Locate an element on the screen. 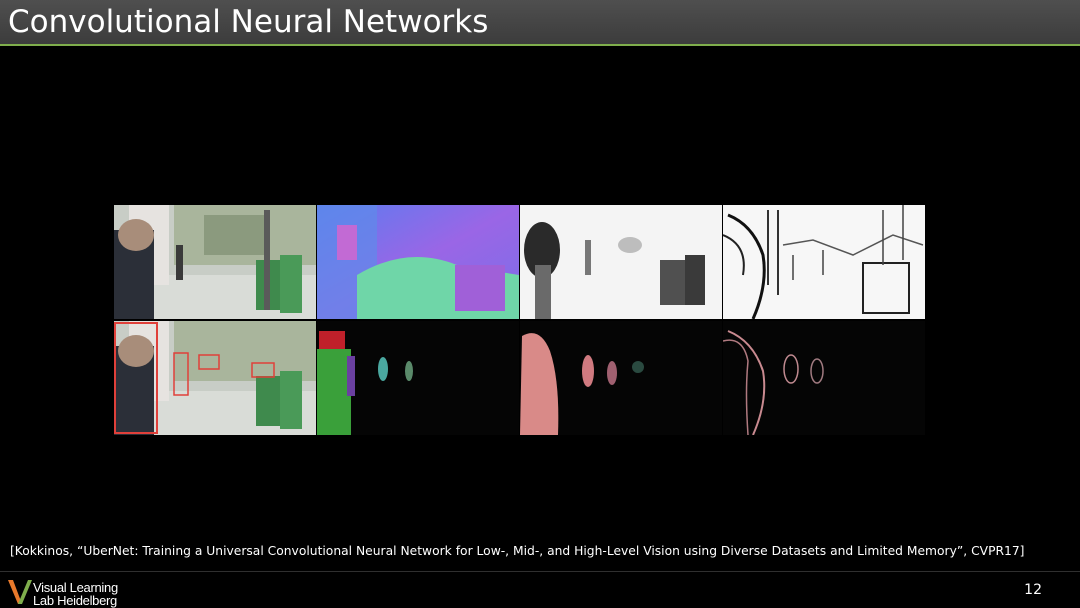  edge-map is located at coordinates (824, 262).